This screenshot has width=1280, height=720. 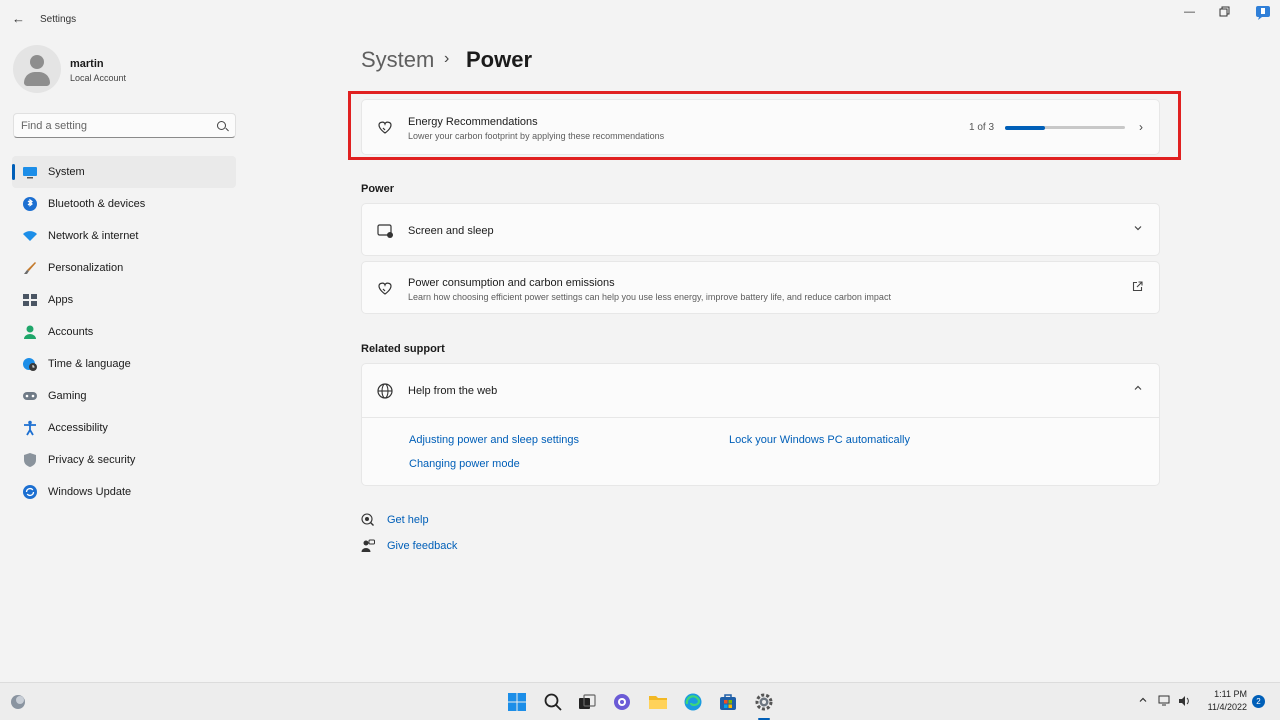 I want to click on page-title: Power, so click(x=499, y=59).